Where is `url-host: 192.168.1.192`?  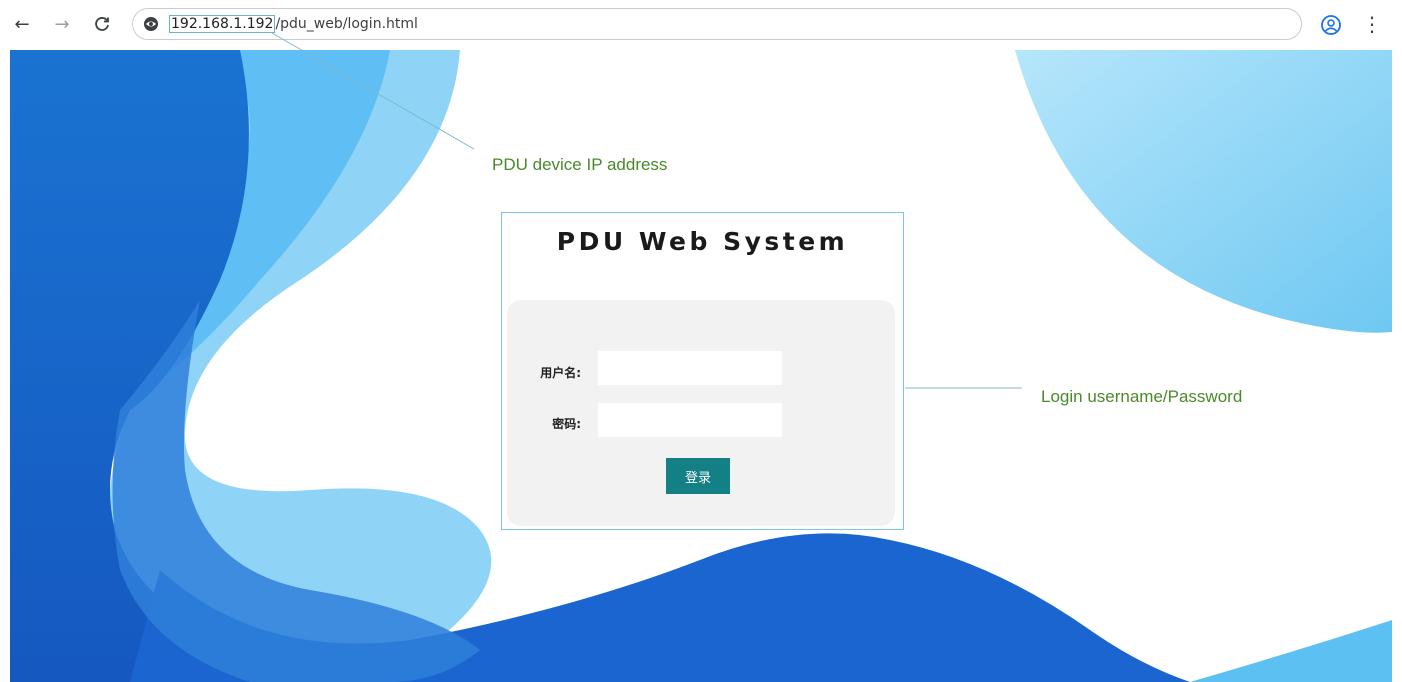
url-host: 192.168.1.192 is located at coordinates (222, 24).